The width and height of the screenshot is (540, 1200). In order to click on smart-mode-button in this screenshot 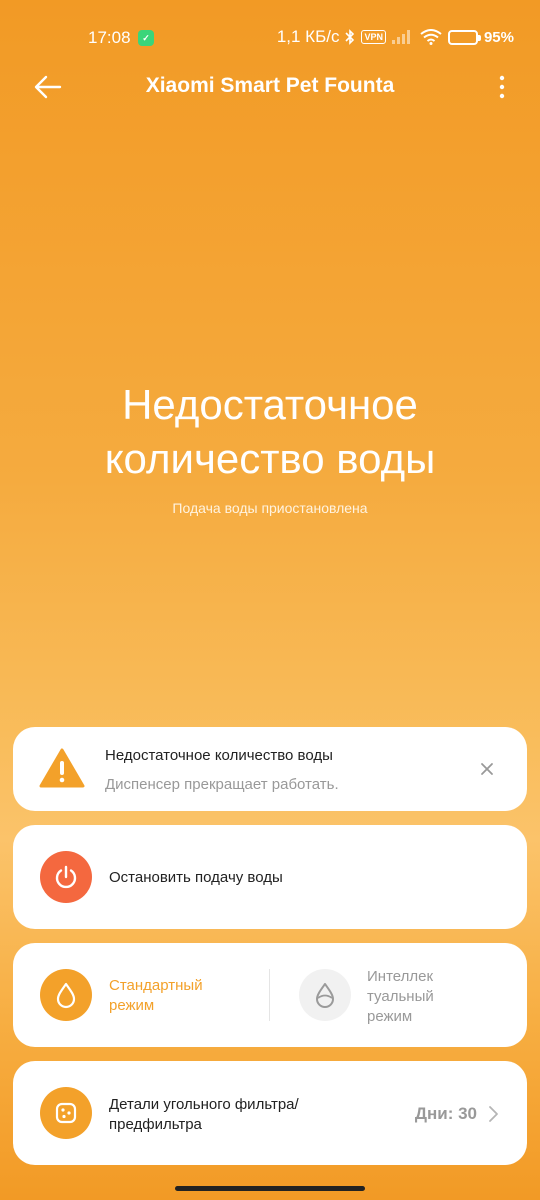, I will do `click(325, 995)`.